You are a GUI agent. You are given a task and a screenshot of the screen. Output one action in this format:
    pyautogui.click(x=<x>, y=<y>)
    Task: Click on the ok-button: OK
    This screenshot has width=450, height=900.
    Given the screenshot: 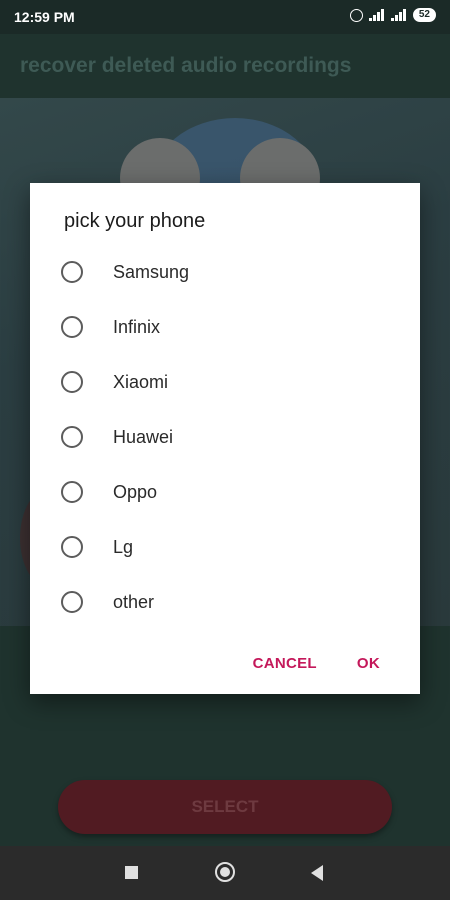 What is the action you would take?
    pyautogui.click(x=368, y=663)
    